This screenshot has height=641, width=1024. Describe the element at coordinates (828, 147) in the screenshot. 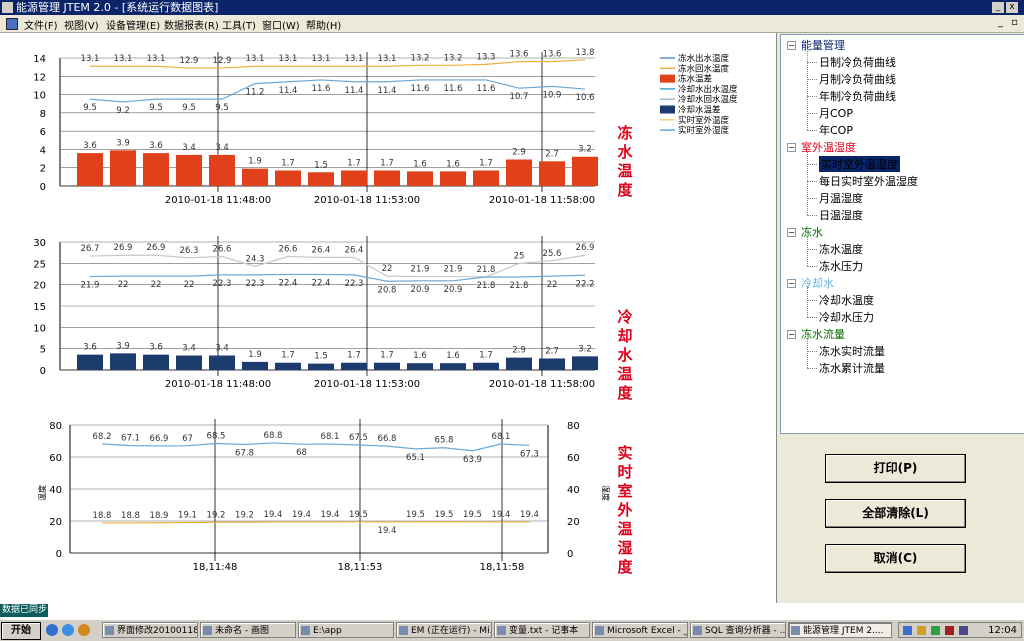

I see `tree-group-1: 室外温湿度` at that location.